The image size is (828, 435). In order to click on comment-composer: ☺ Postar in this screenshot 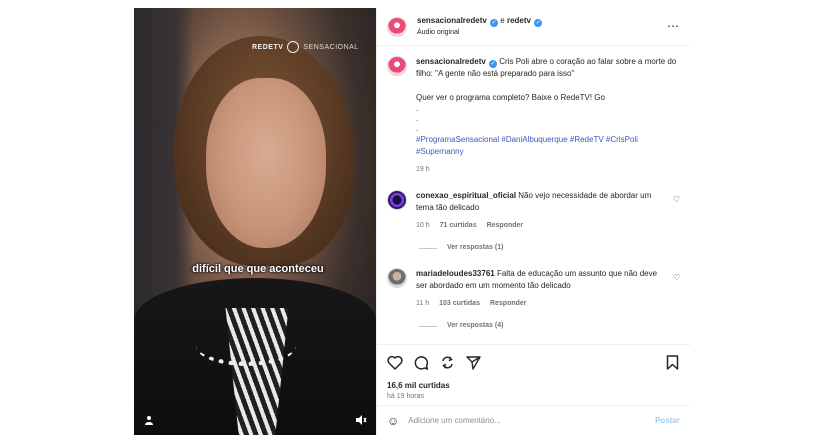, I will do `click(533, 420)`.